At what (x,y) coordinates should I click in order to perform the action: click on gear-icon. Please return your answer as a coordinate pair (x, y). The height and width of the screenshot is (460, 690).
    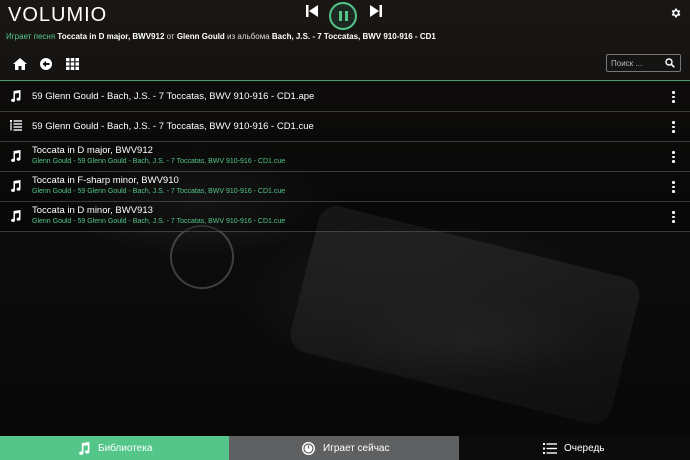
    Looking at the image, I should click on (676, 13).